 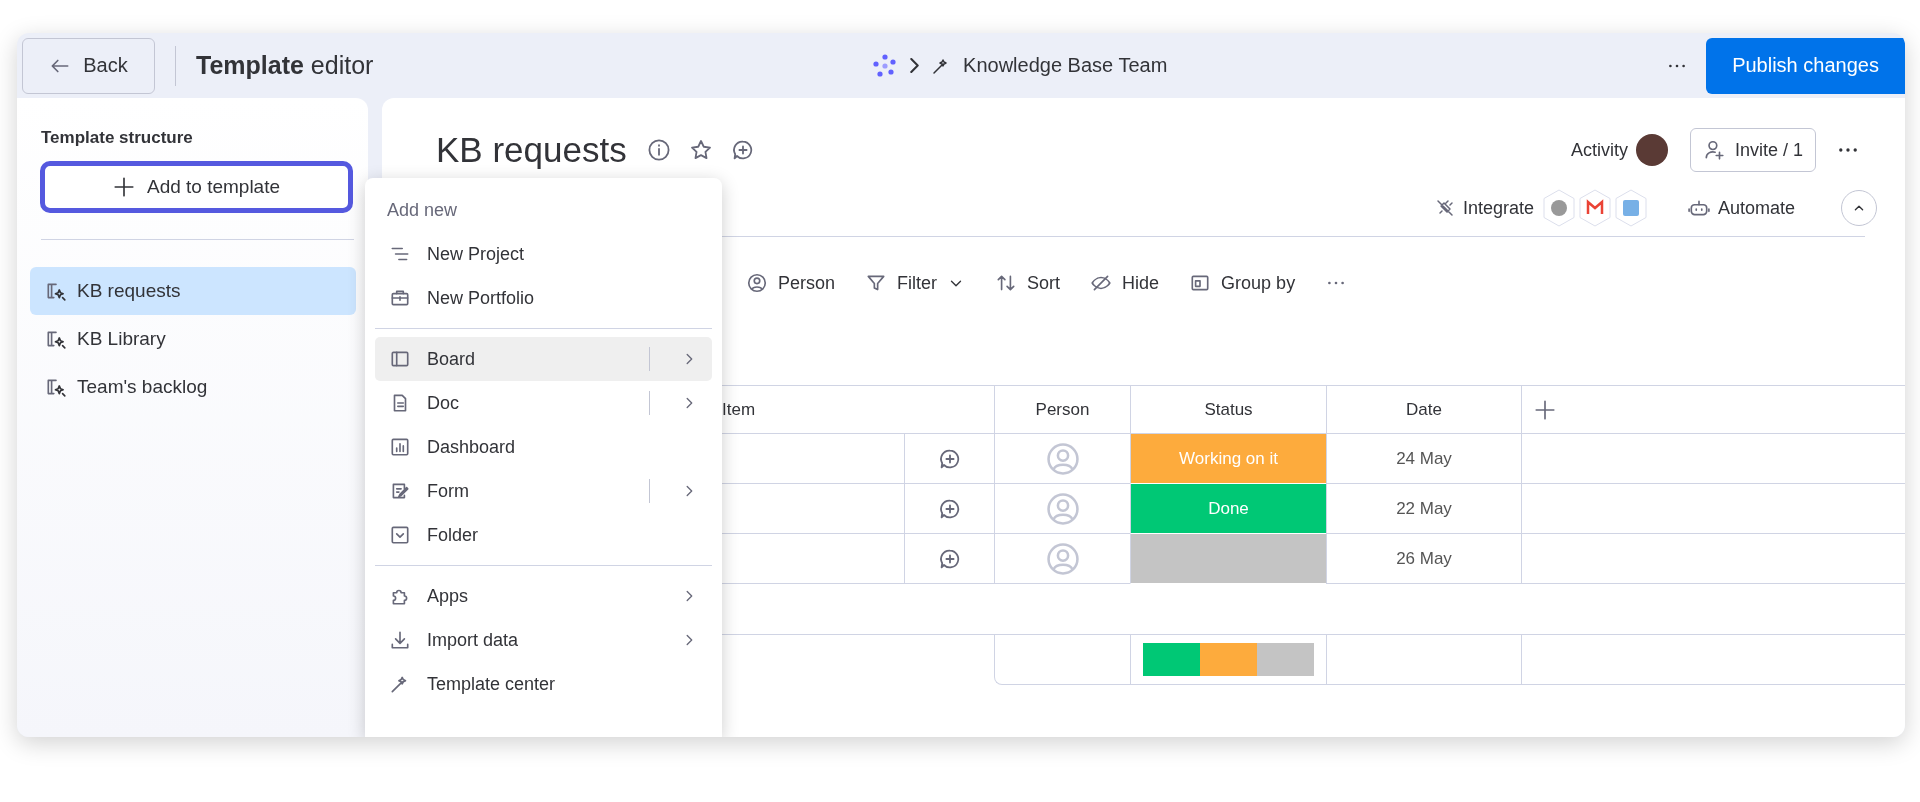 What do you see at coordinates (1756, 208) in the screenshot?
I see `automate-link: Automate` at bounding box center [1756, 208].